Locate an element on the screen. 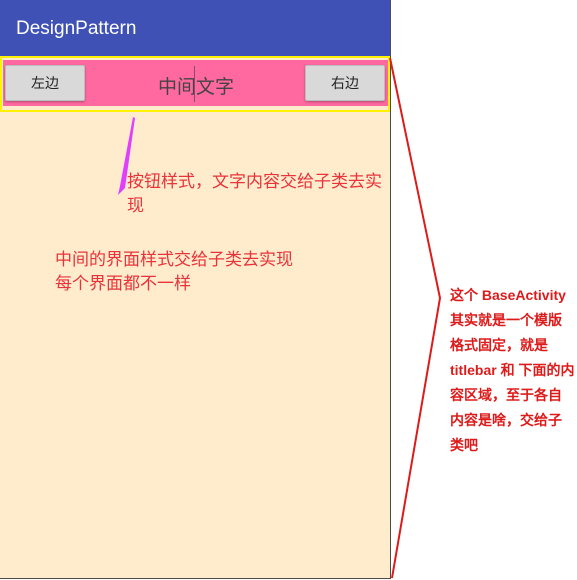 The image size is (577, 580). magenta-arrow-icon is located at coordinates (126, 156).